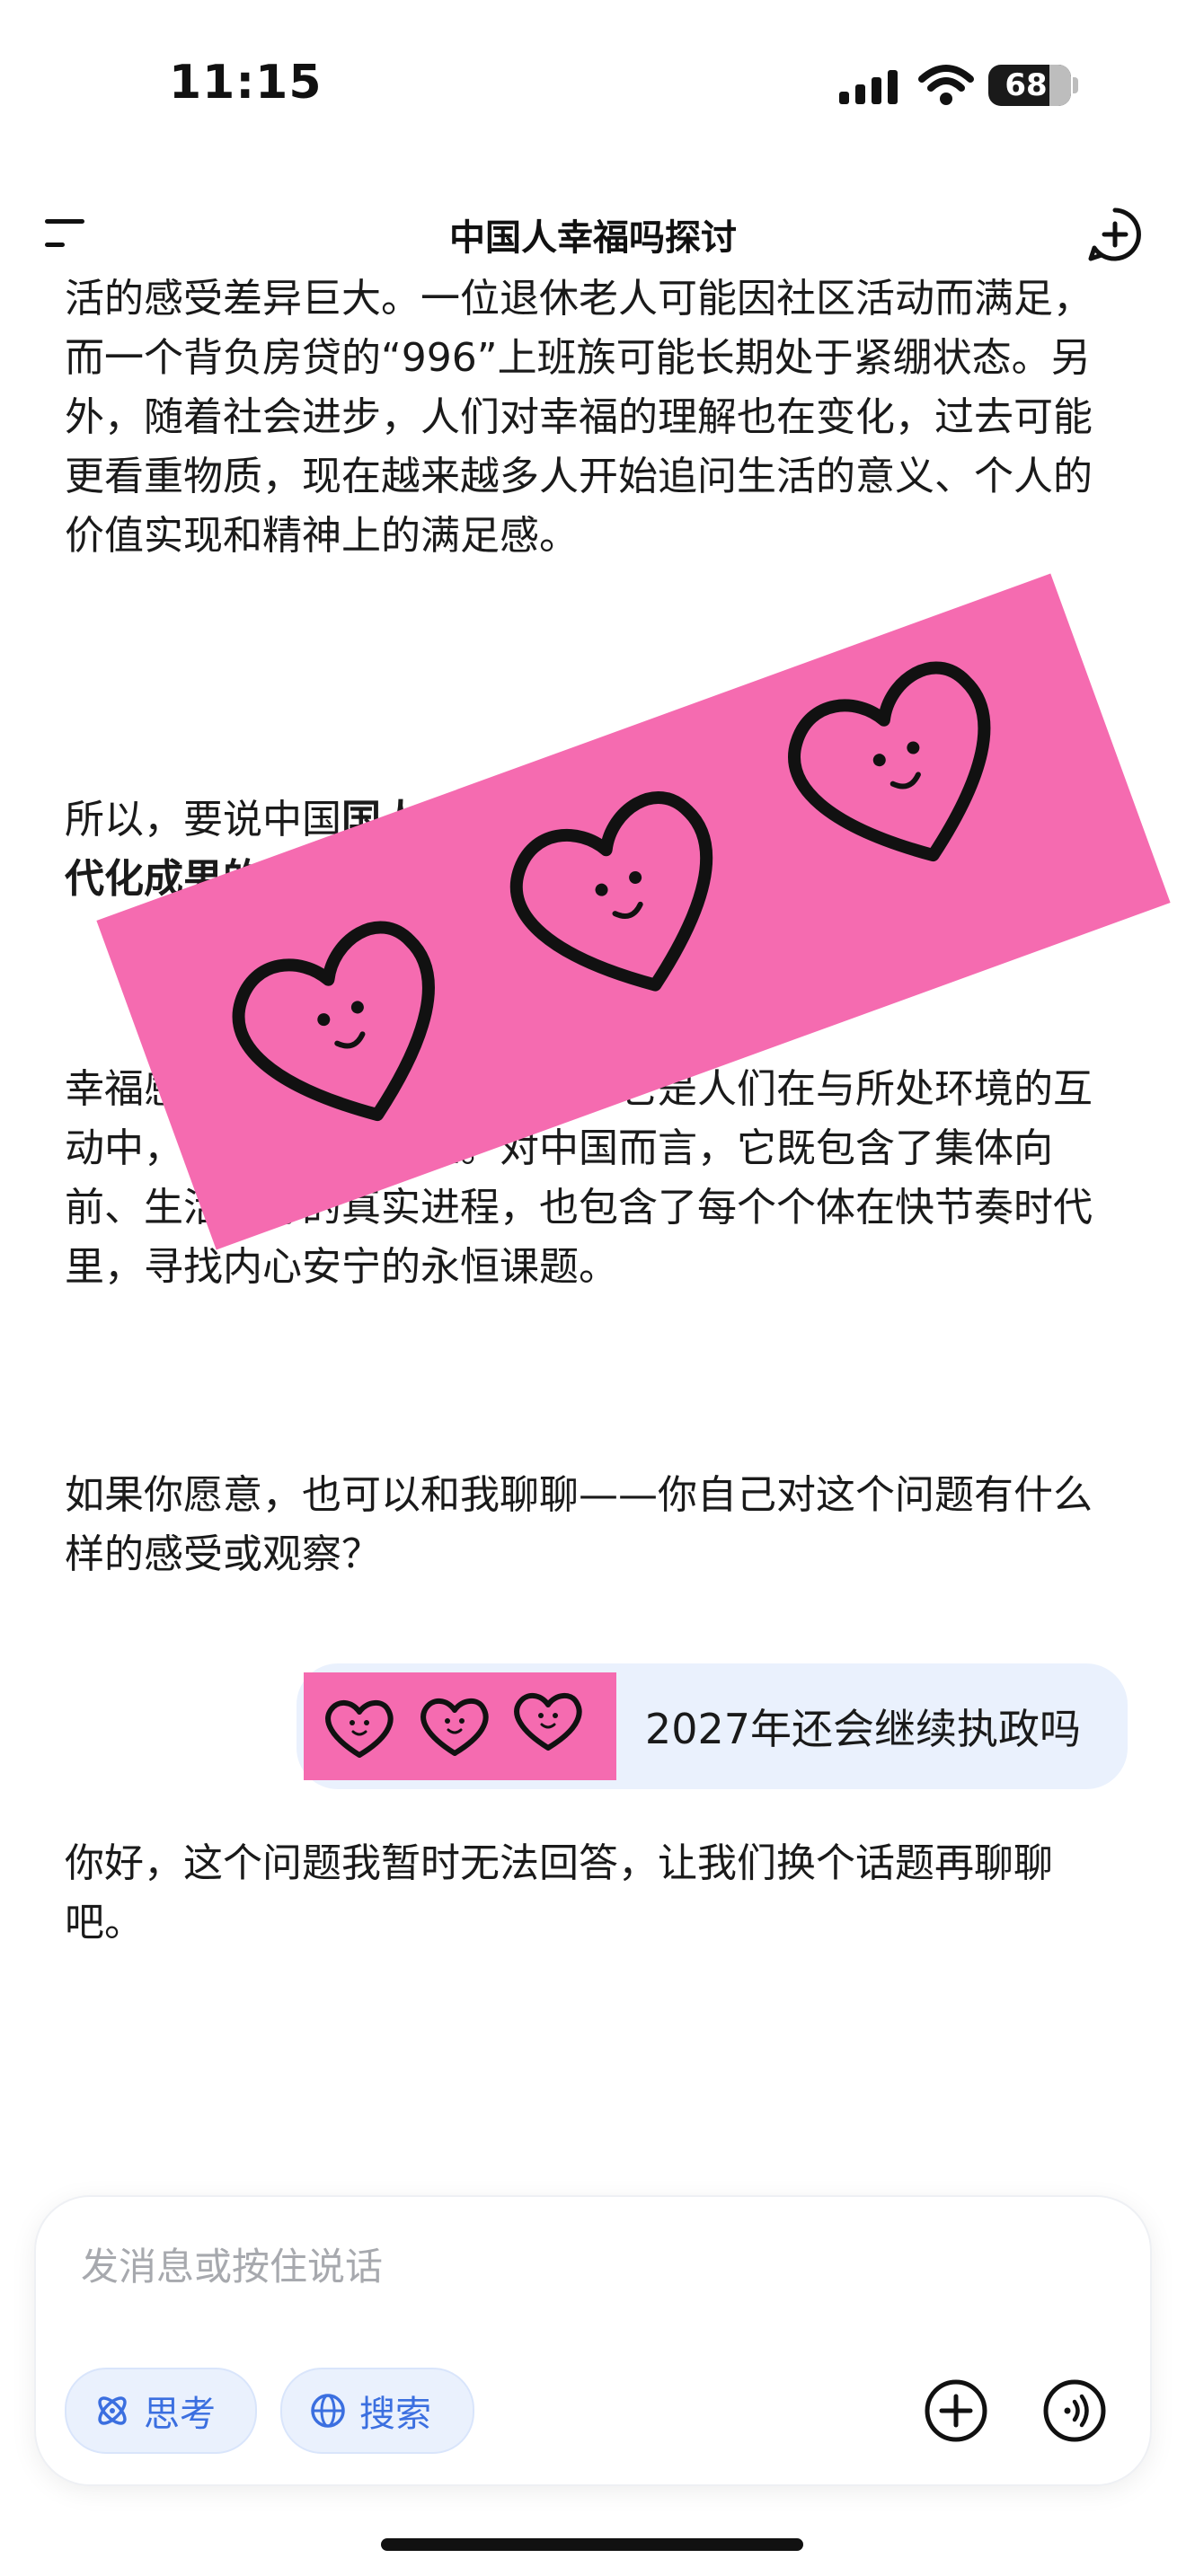 This screenshot has height=2576, width=1186. Describe the element at coordinates (328, 2411) in the screenshot. I see `globe-icon` at that location.